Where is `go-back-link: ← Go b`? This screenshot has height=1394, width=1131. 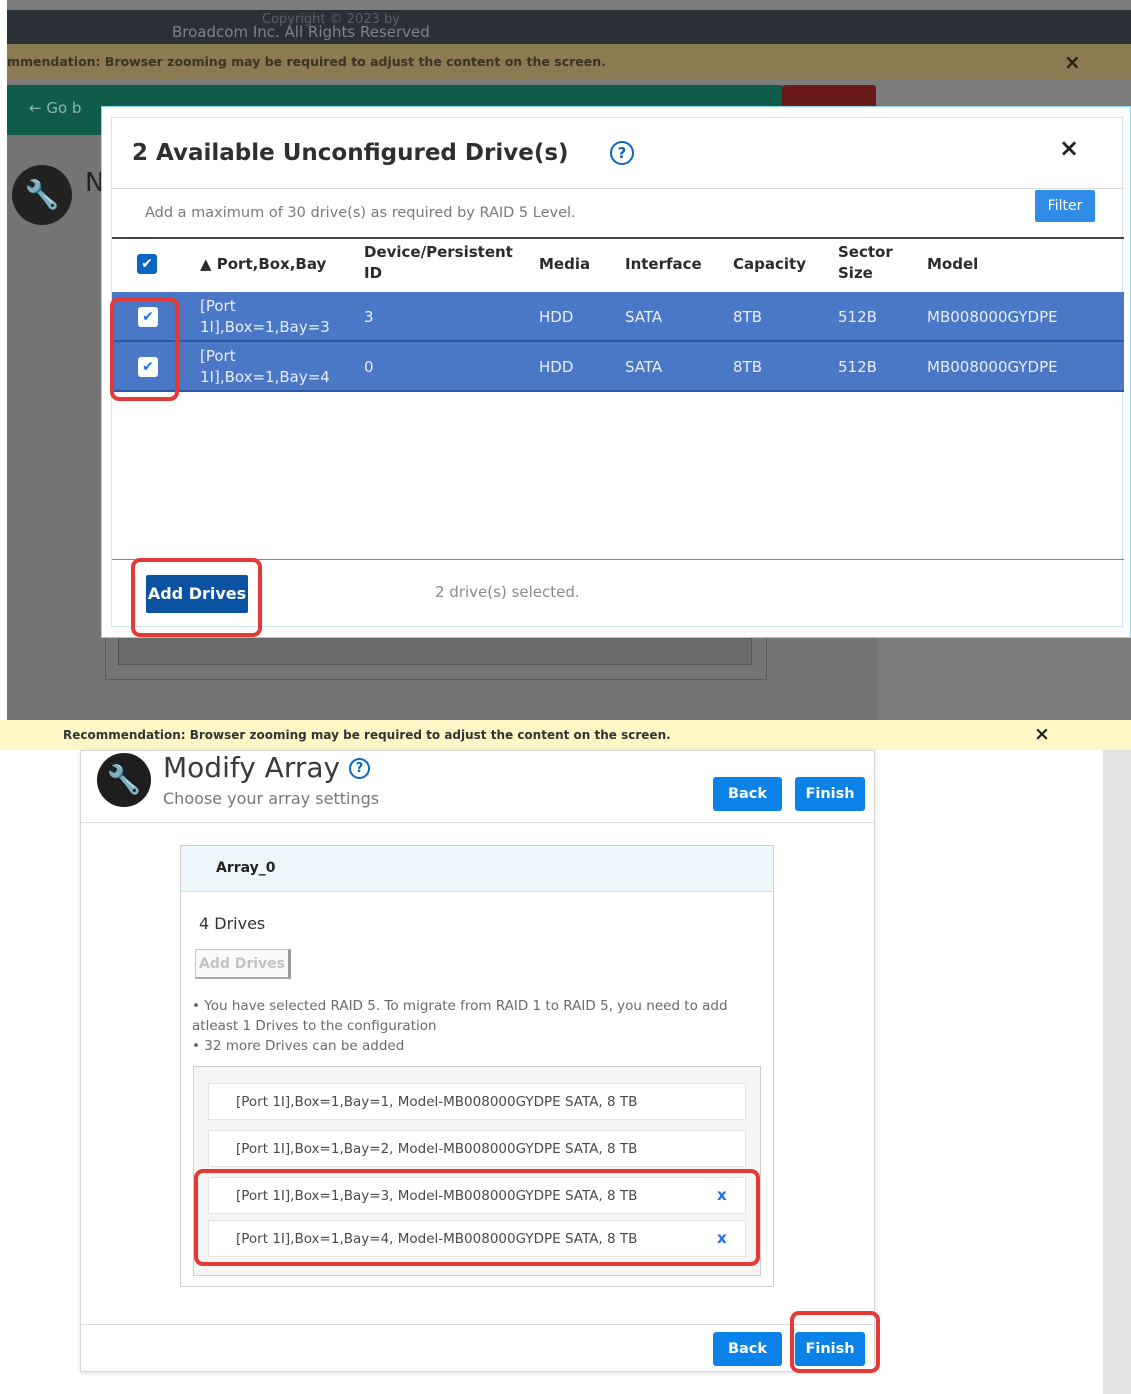 go-back-link: ← Go b is located at coordinates (55, 108).